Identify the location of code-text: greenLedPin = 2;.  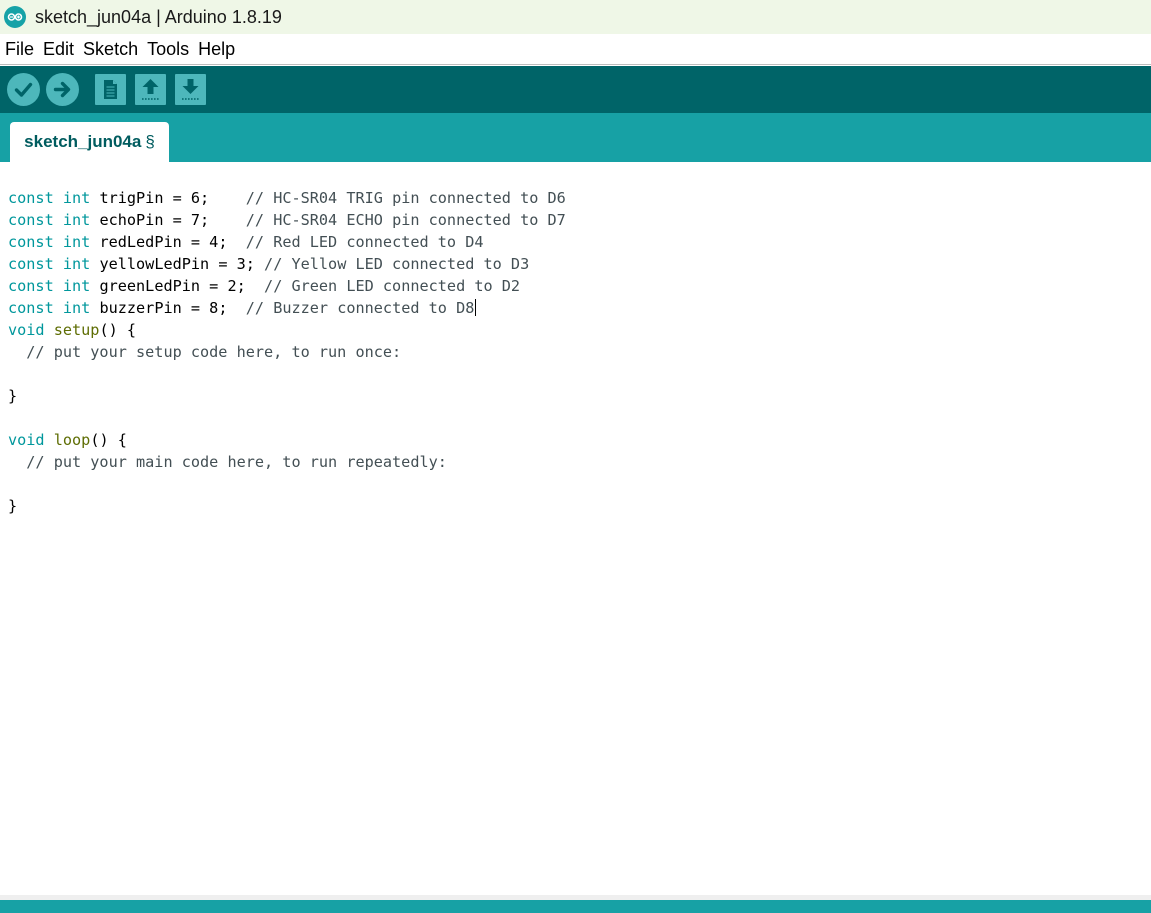
(177, 286).